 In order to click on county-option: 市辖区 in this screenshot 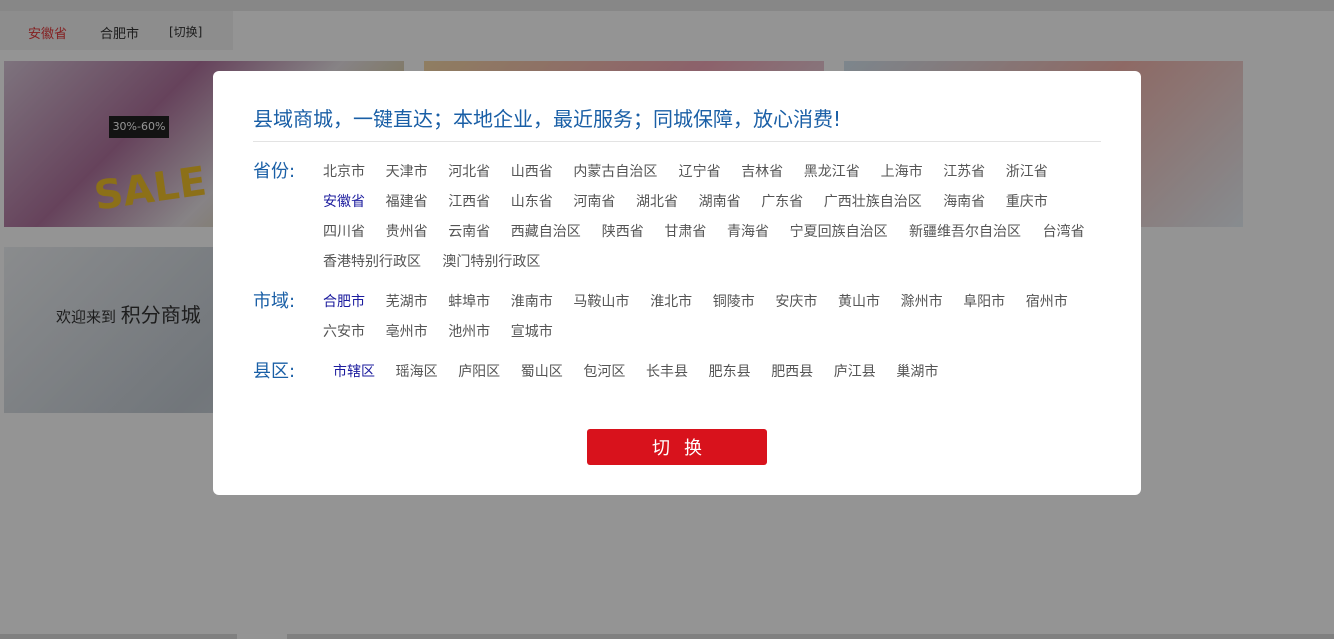, I will do `click(354, 371)`.